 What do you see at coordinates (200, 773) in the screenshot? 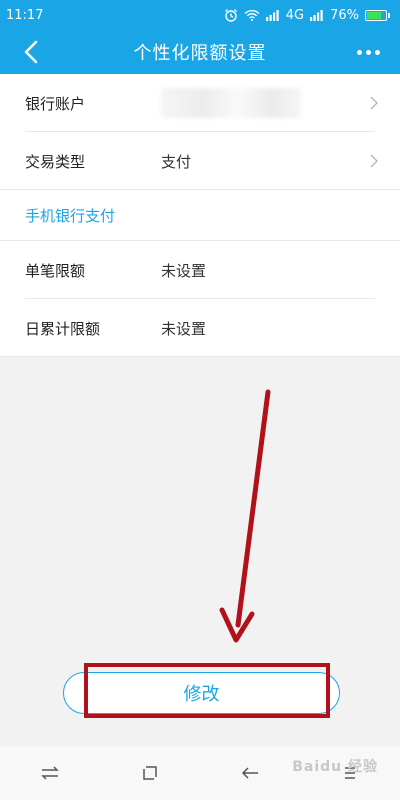
I see `system-nav-bar` at bounding box center [200, 773].